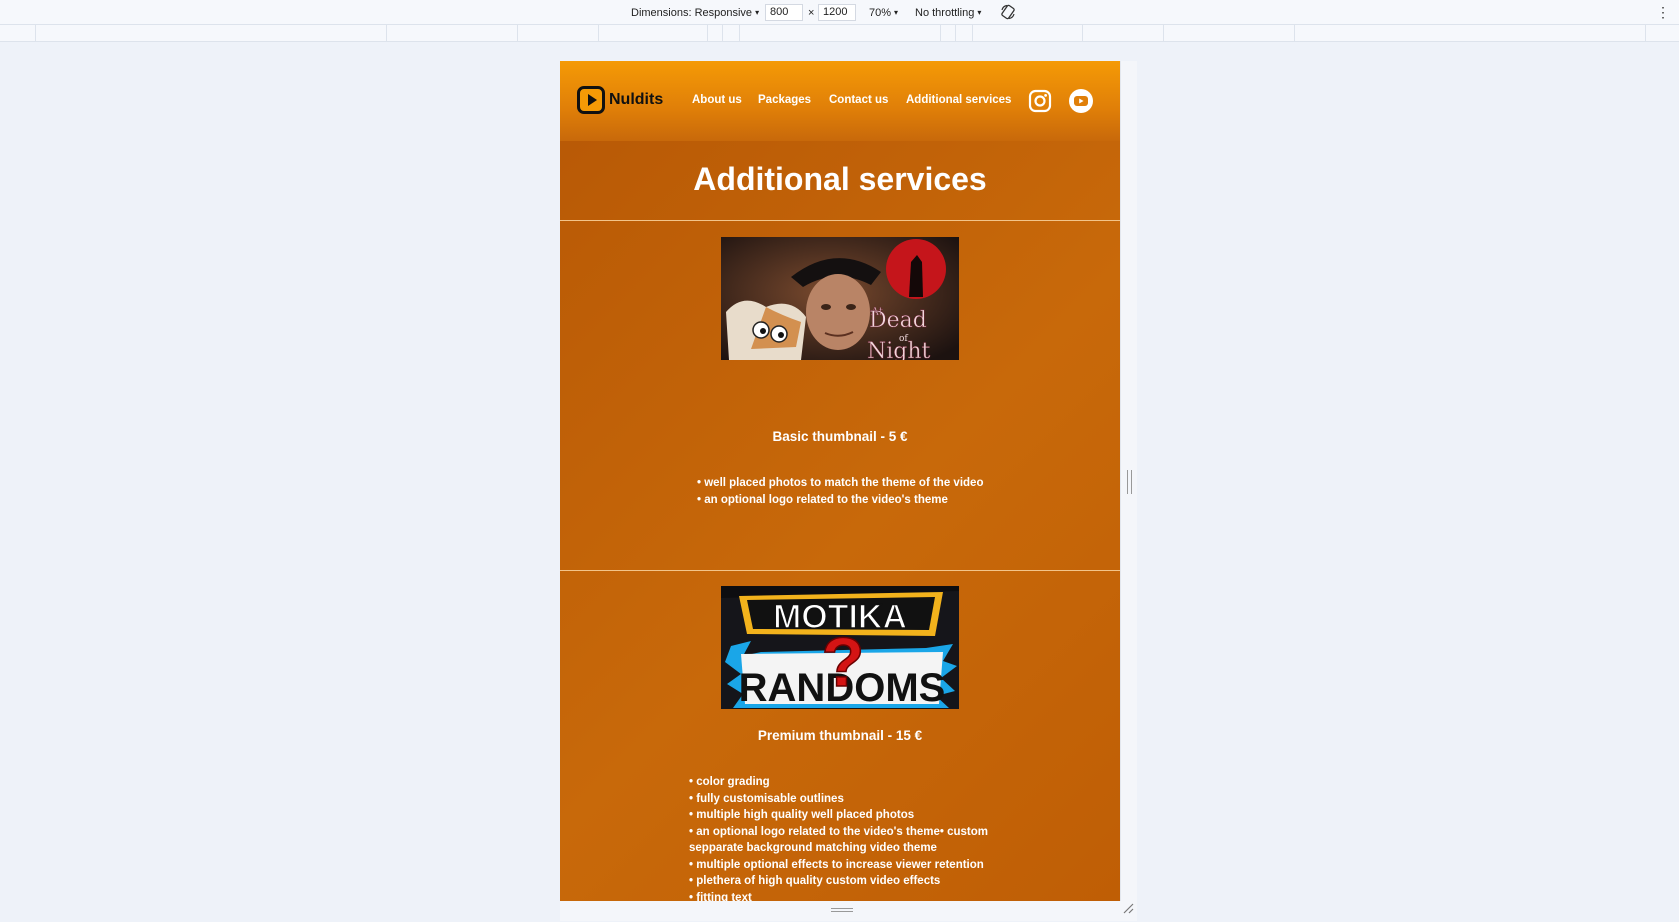 The width and height of the screenshot is (1679, 922). Describe the element at coordinates (858, 100) in the screenshot. I see `nav-contact-us: Contact us` at that location.